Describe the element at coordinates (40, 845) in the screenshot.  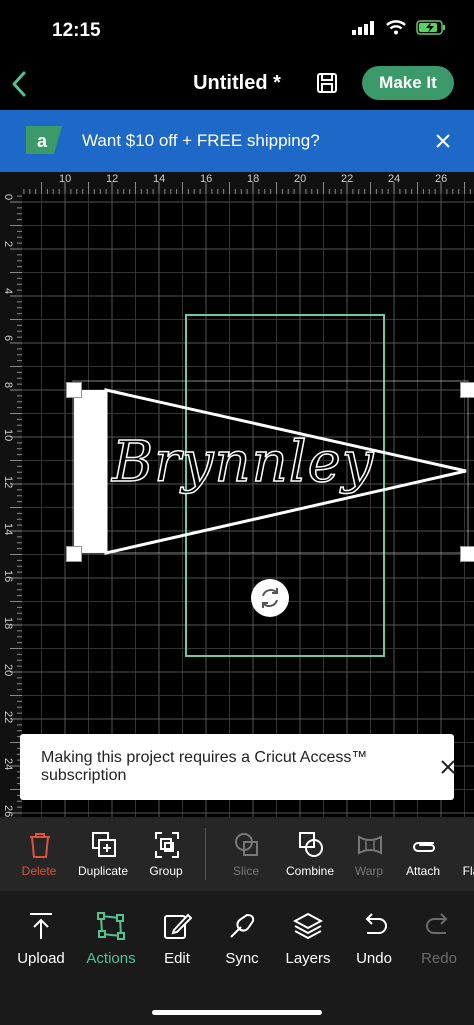
I see `trash-icon` at that location.